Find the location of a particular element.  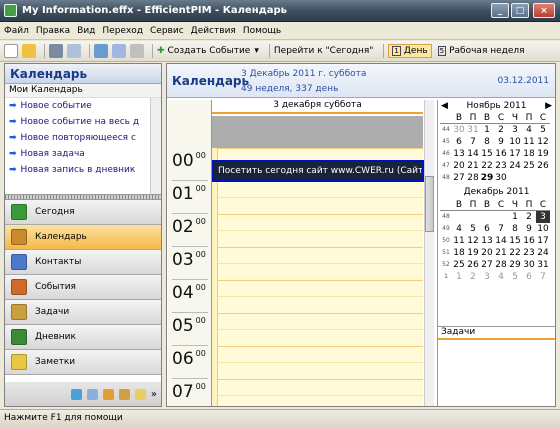

note-icon is located at coordinates (140, 394).